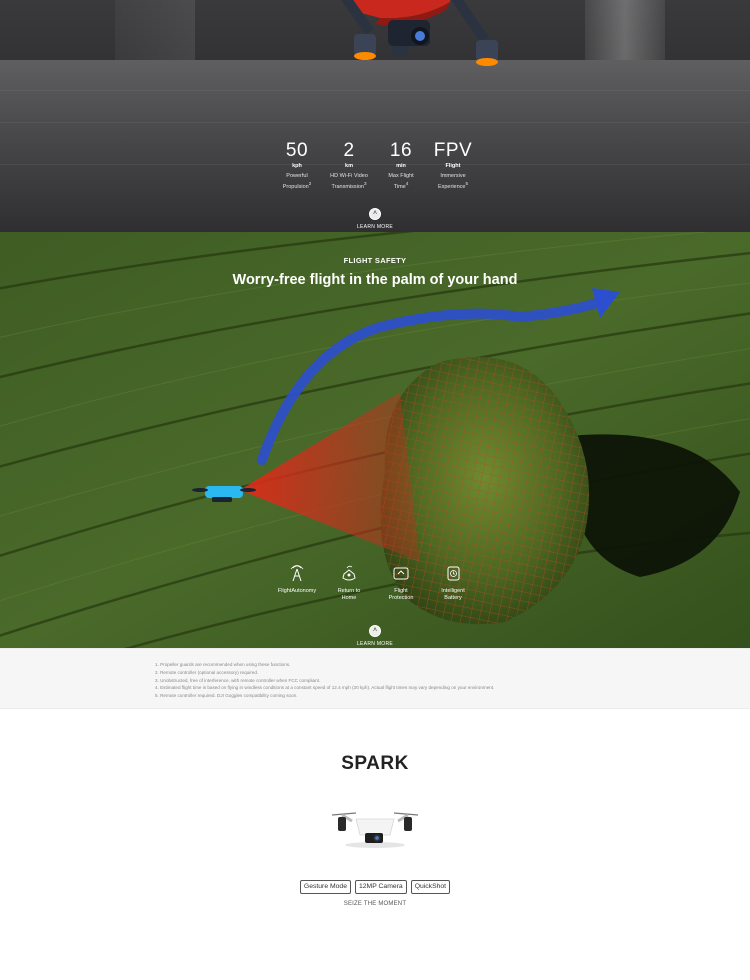  Describe the element at coordinates (375, 904) in the screenshot. I see `product-tagline: SEIZE THE MOMENT` at that location.